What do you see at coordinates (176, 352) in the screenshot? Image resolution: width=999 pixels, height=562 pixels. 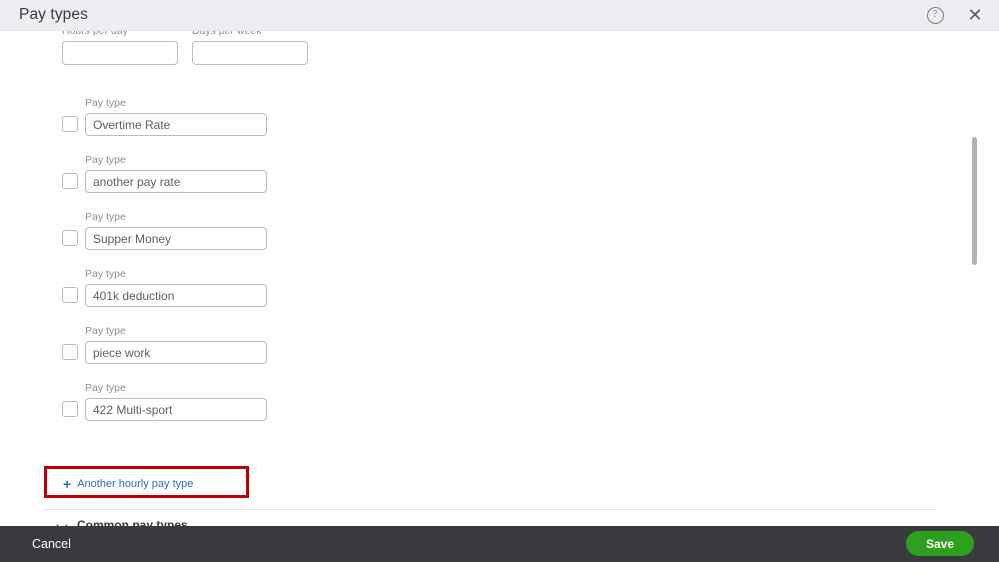 I see `pay-type-input: piece work` at bounding box center [176, 352].